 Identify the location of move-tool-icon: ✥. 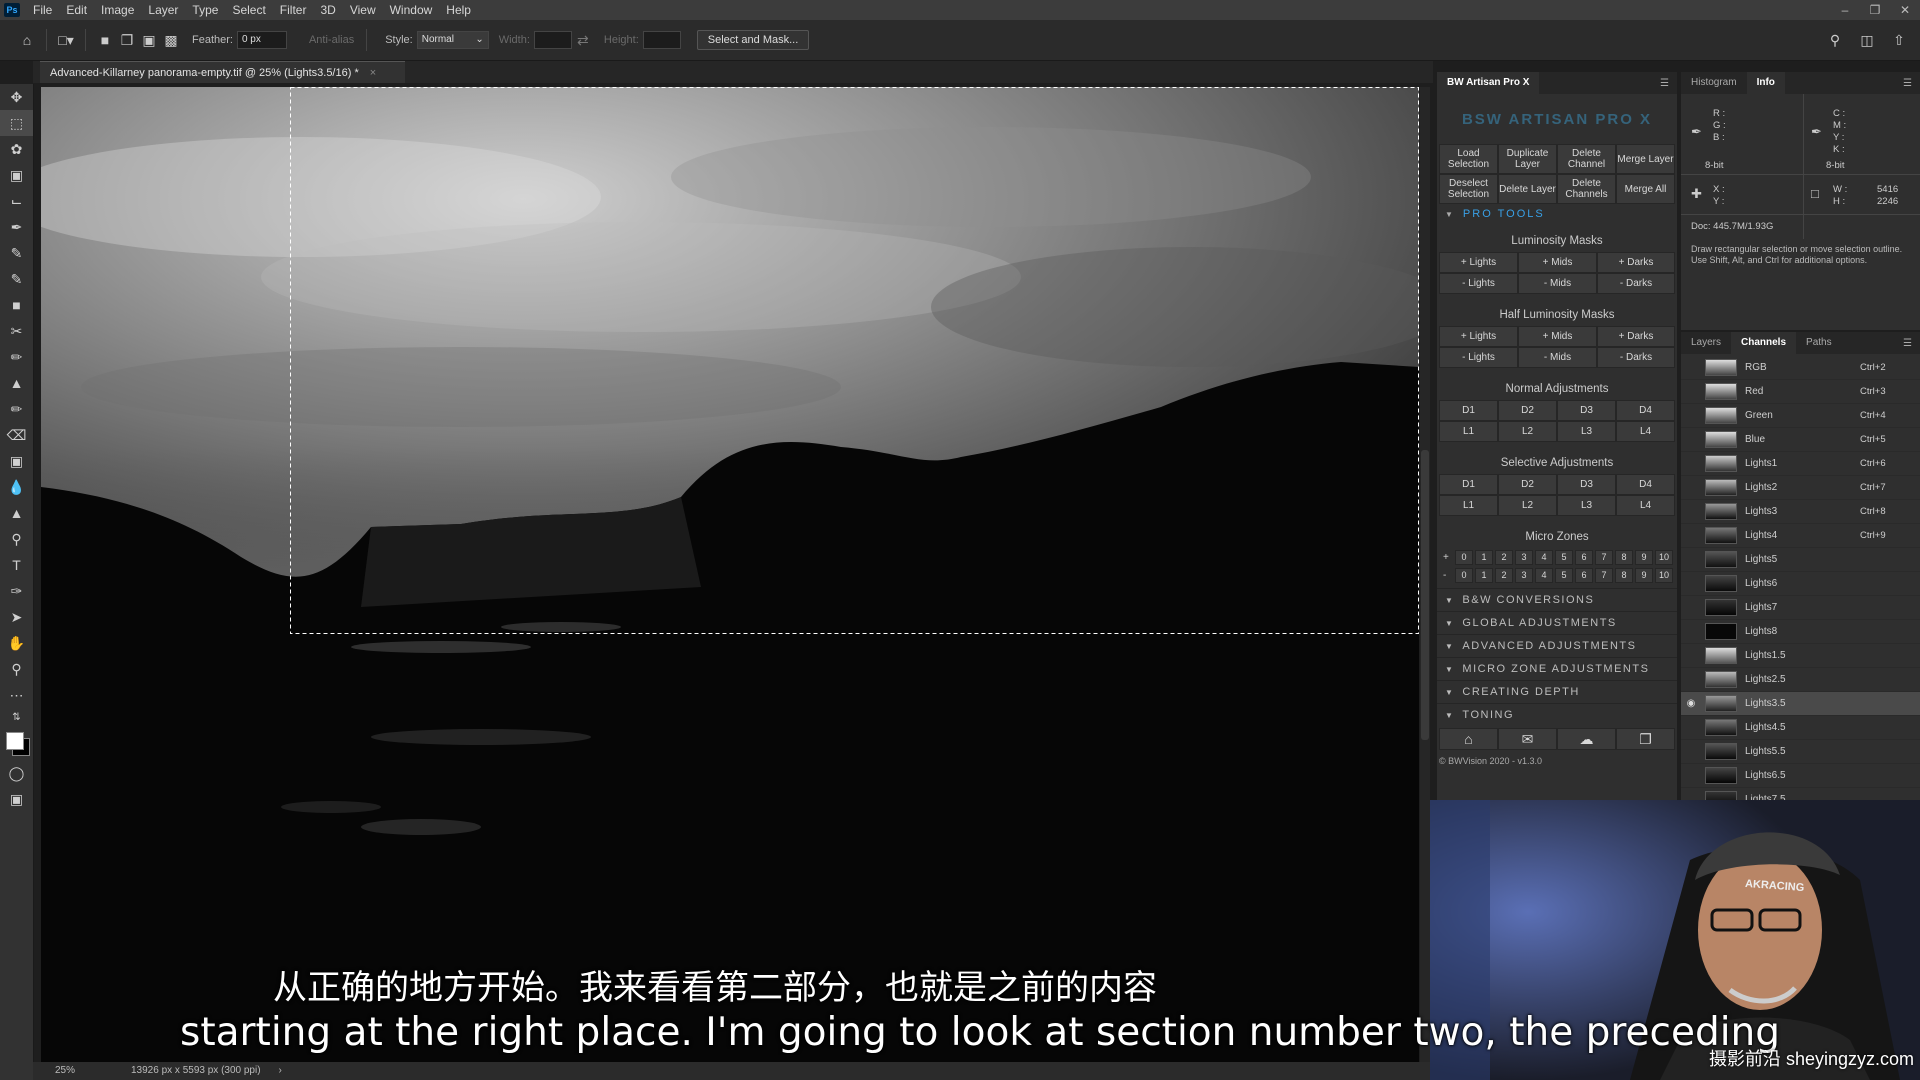
(16, 97).